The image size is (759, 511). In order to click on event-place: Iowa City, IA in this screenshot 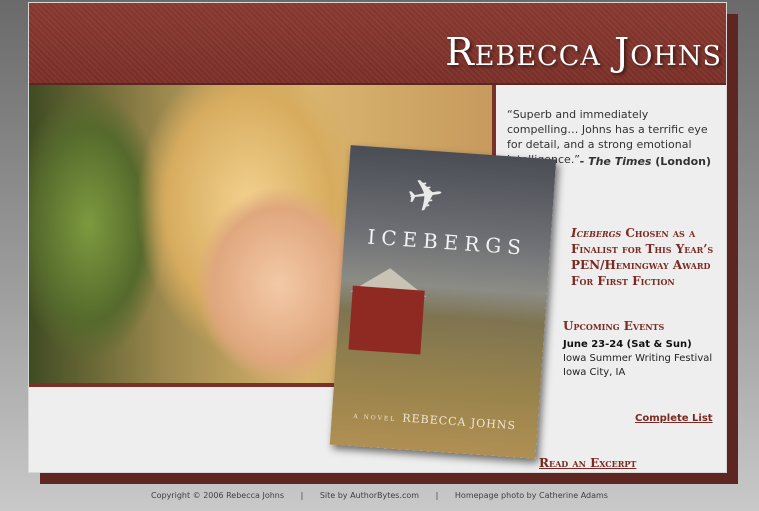, I will do `click(594, 372)`.